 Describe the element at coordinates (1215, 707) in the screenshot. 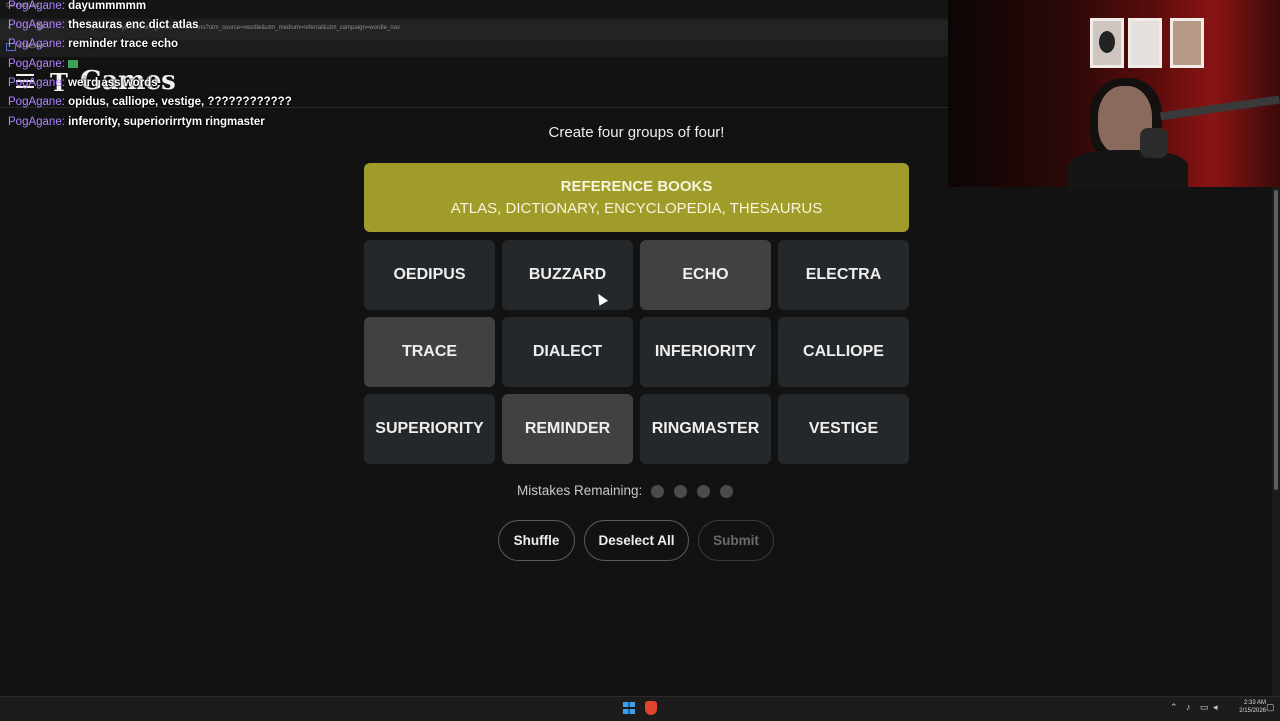

I see `volume-icon: ◂` at that location.